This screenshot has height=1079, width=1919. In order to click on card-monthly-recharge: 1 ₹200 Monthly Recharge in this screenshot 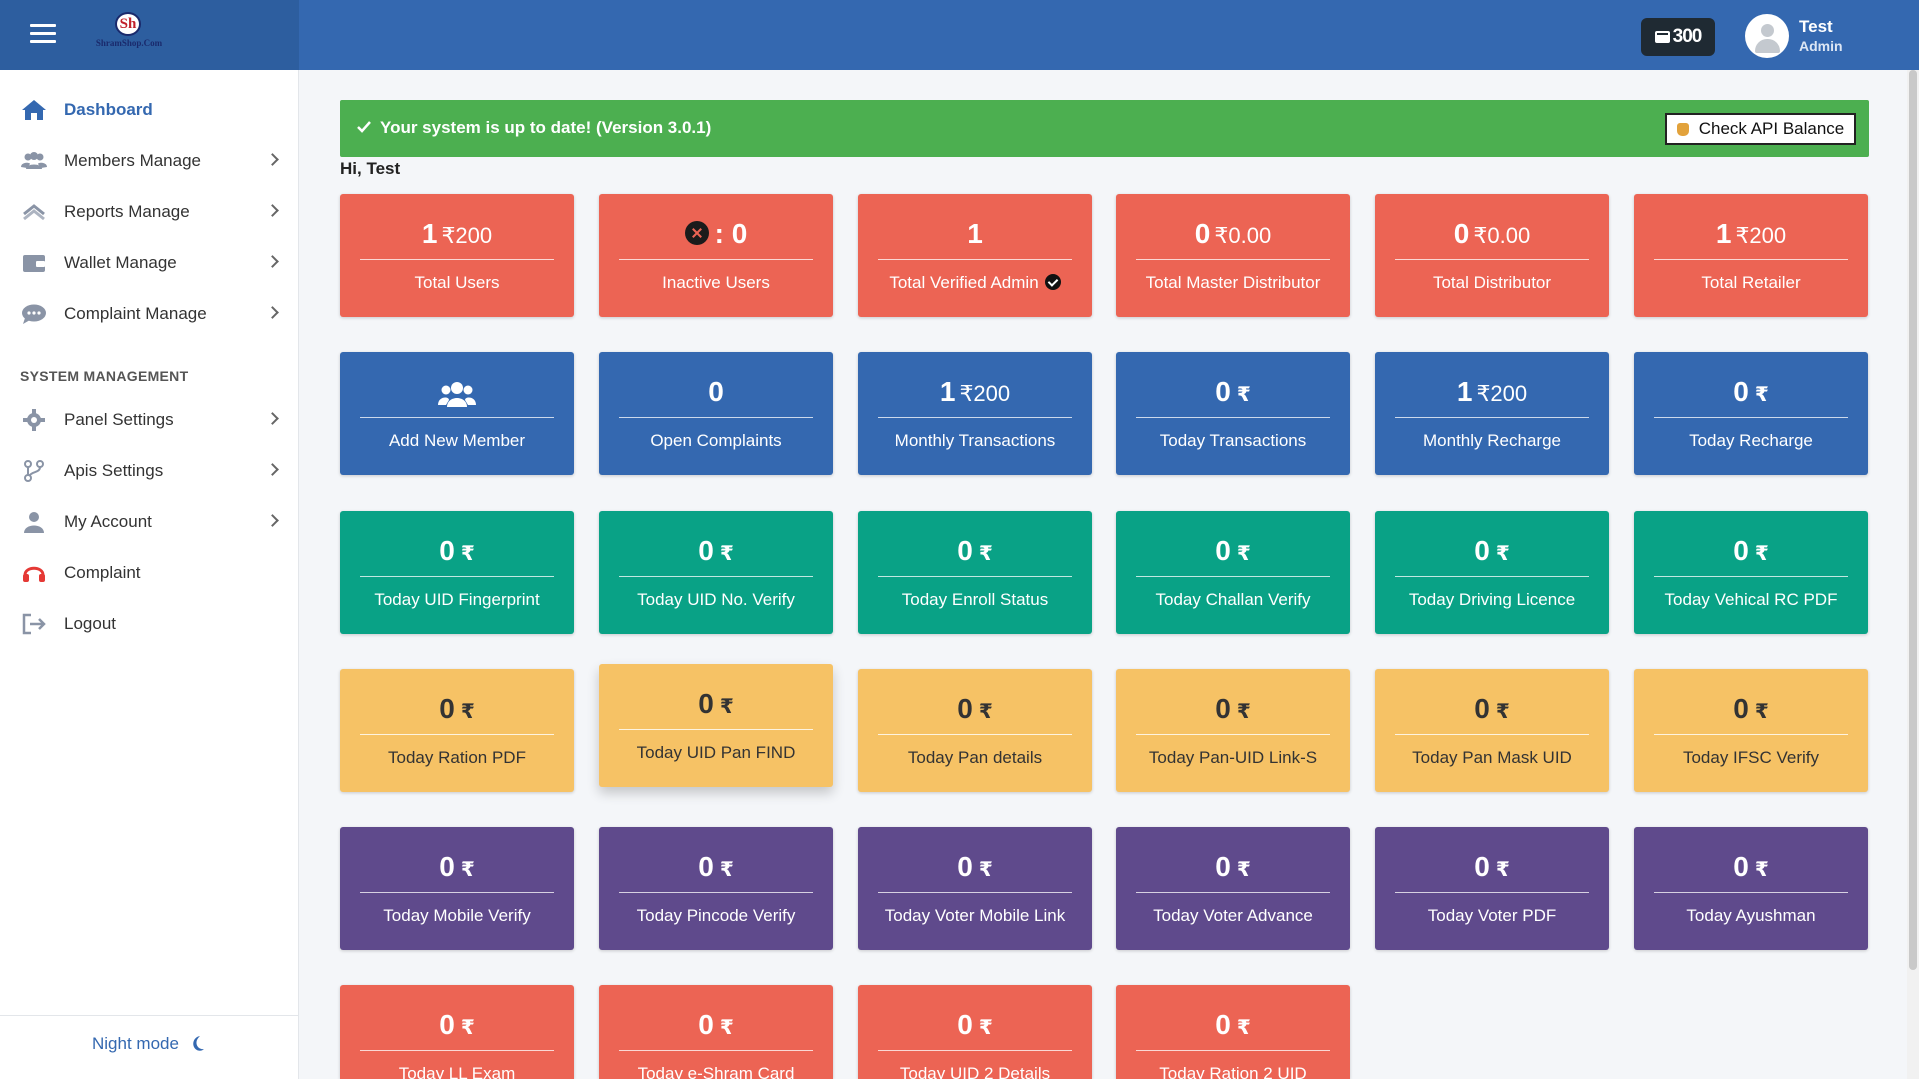, I will do `click(1492, 413)`.